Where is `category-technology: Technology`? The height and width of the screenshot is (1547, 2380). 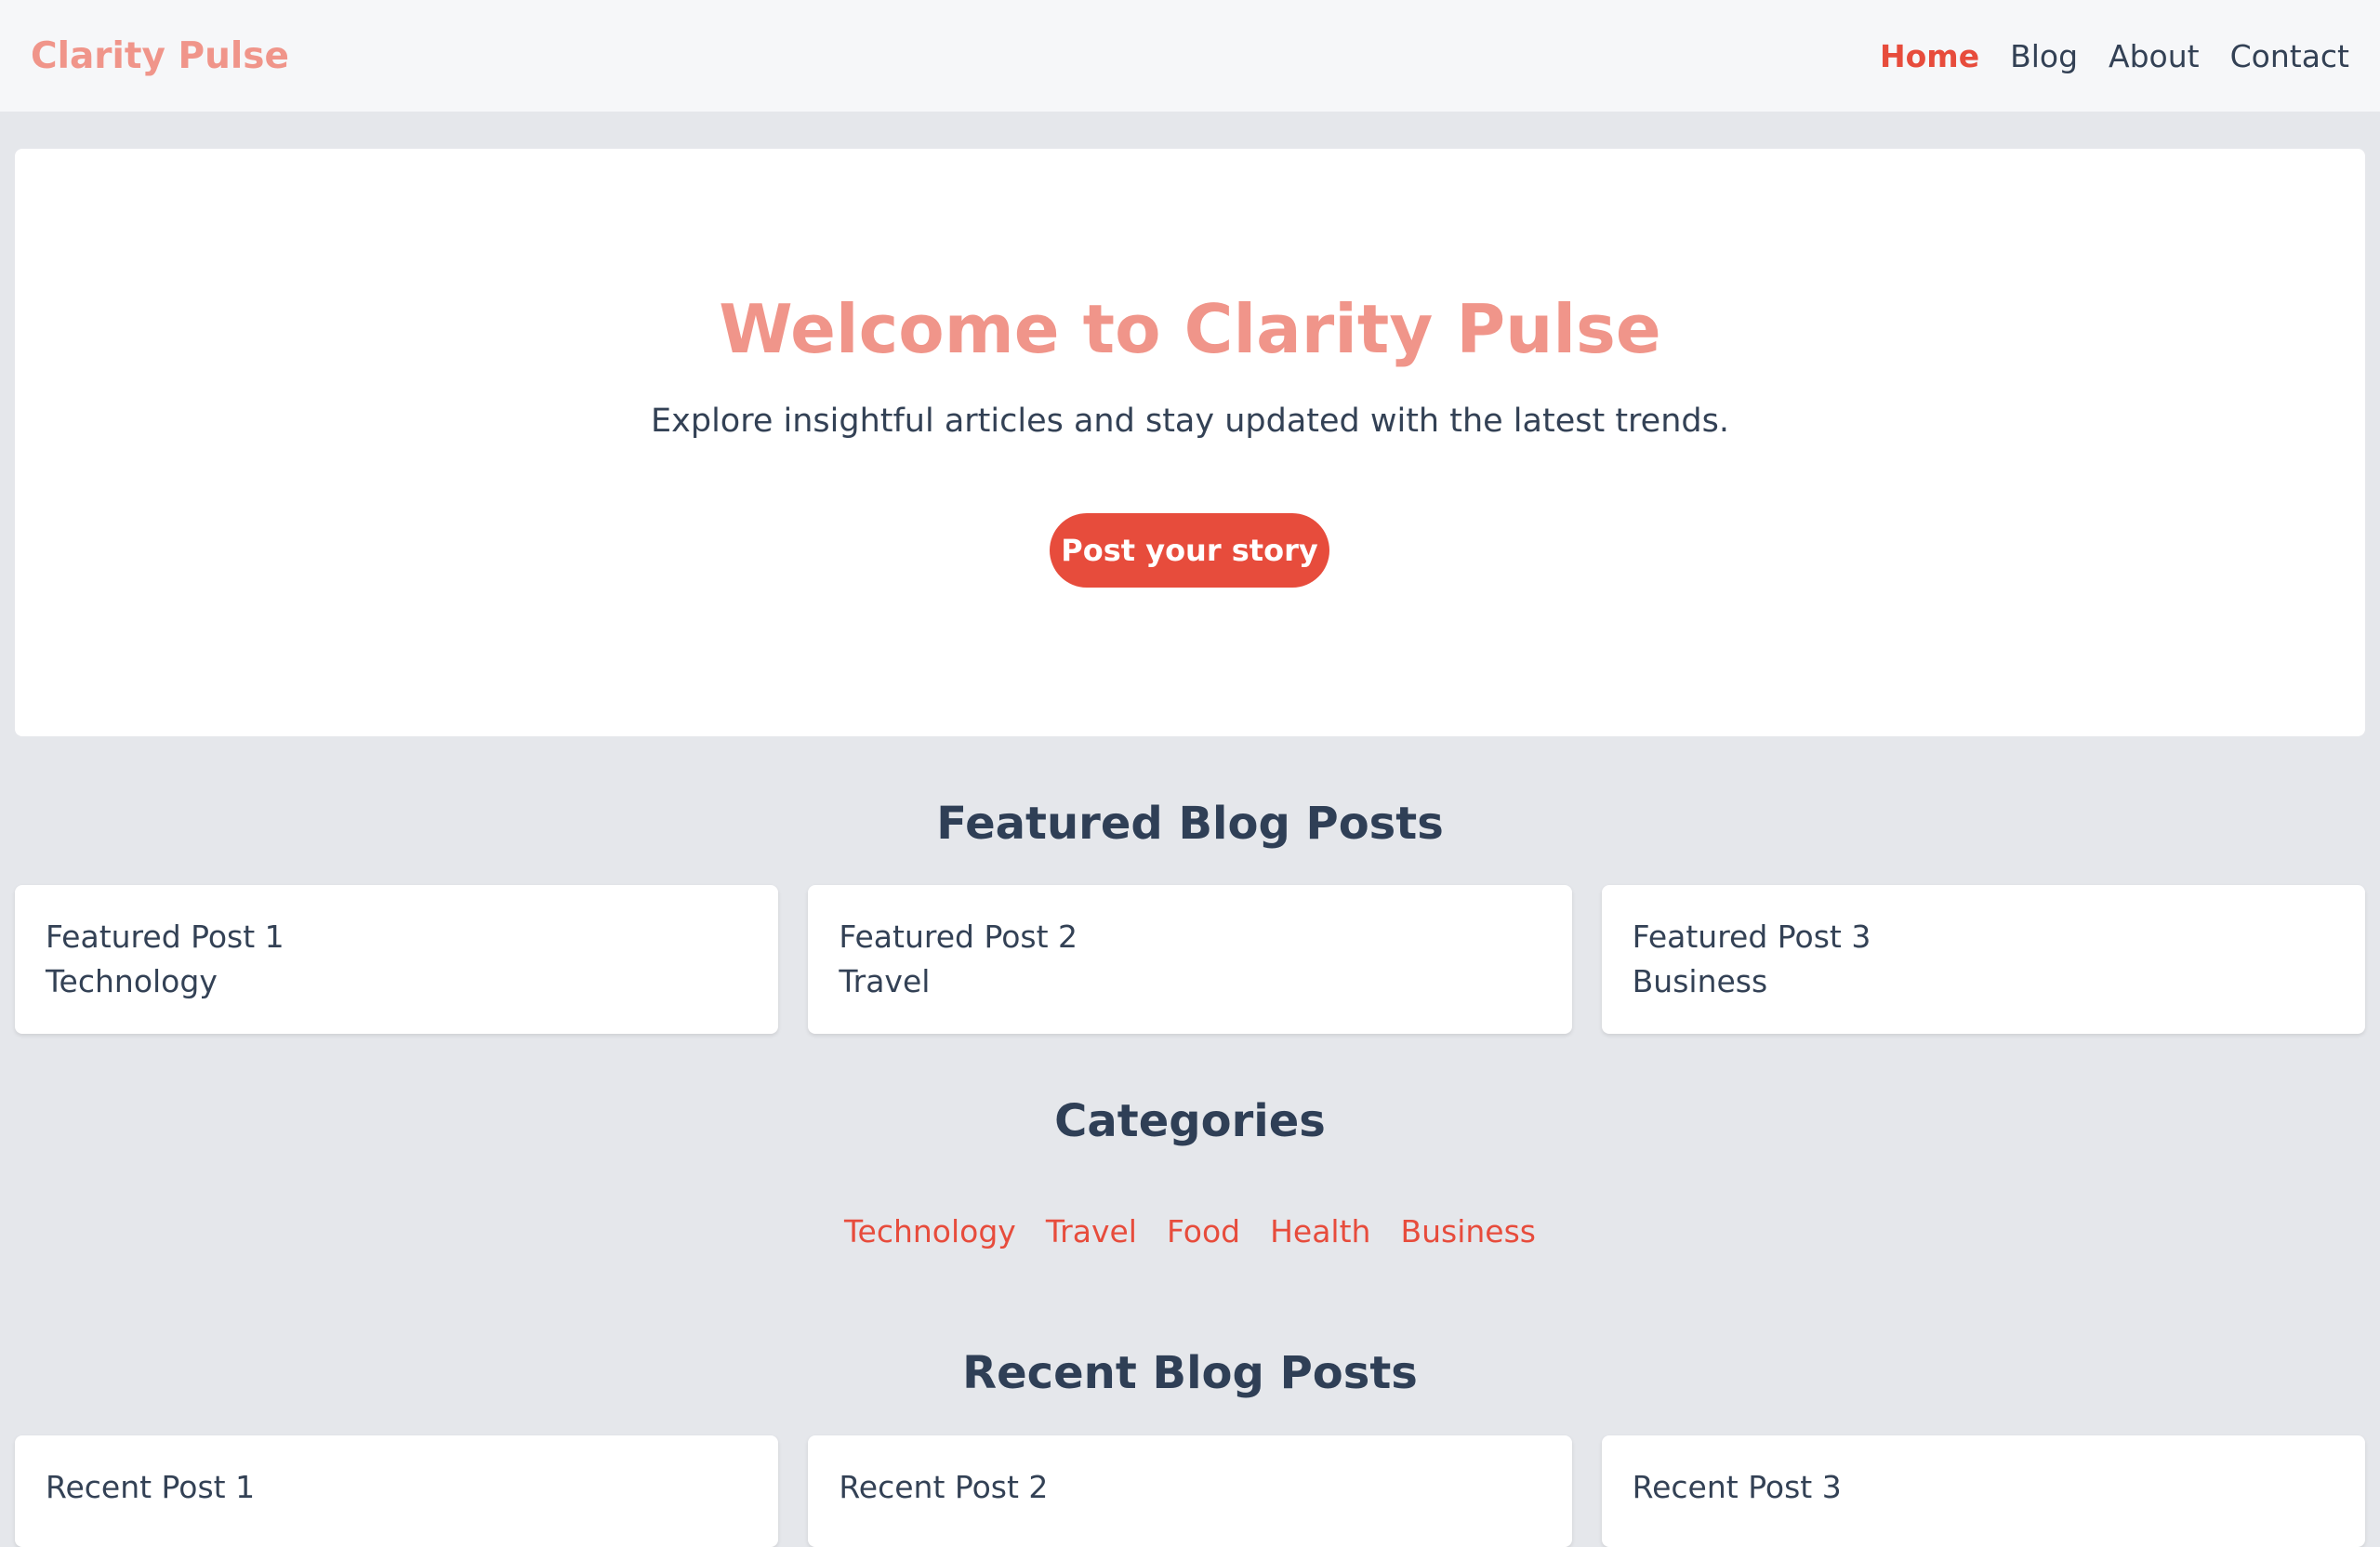 category-technology: Technology is located at coordinates (930, 1231).